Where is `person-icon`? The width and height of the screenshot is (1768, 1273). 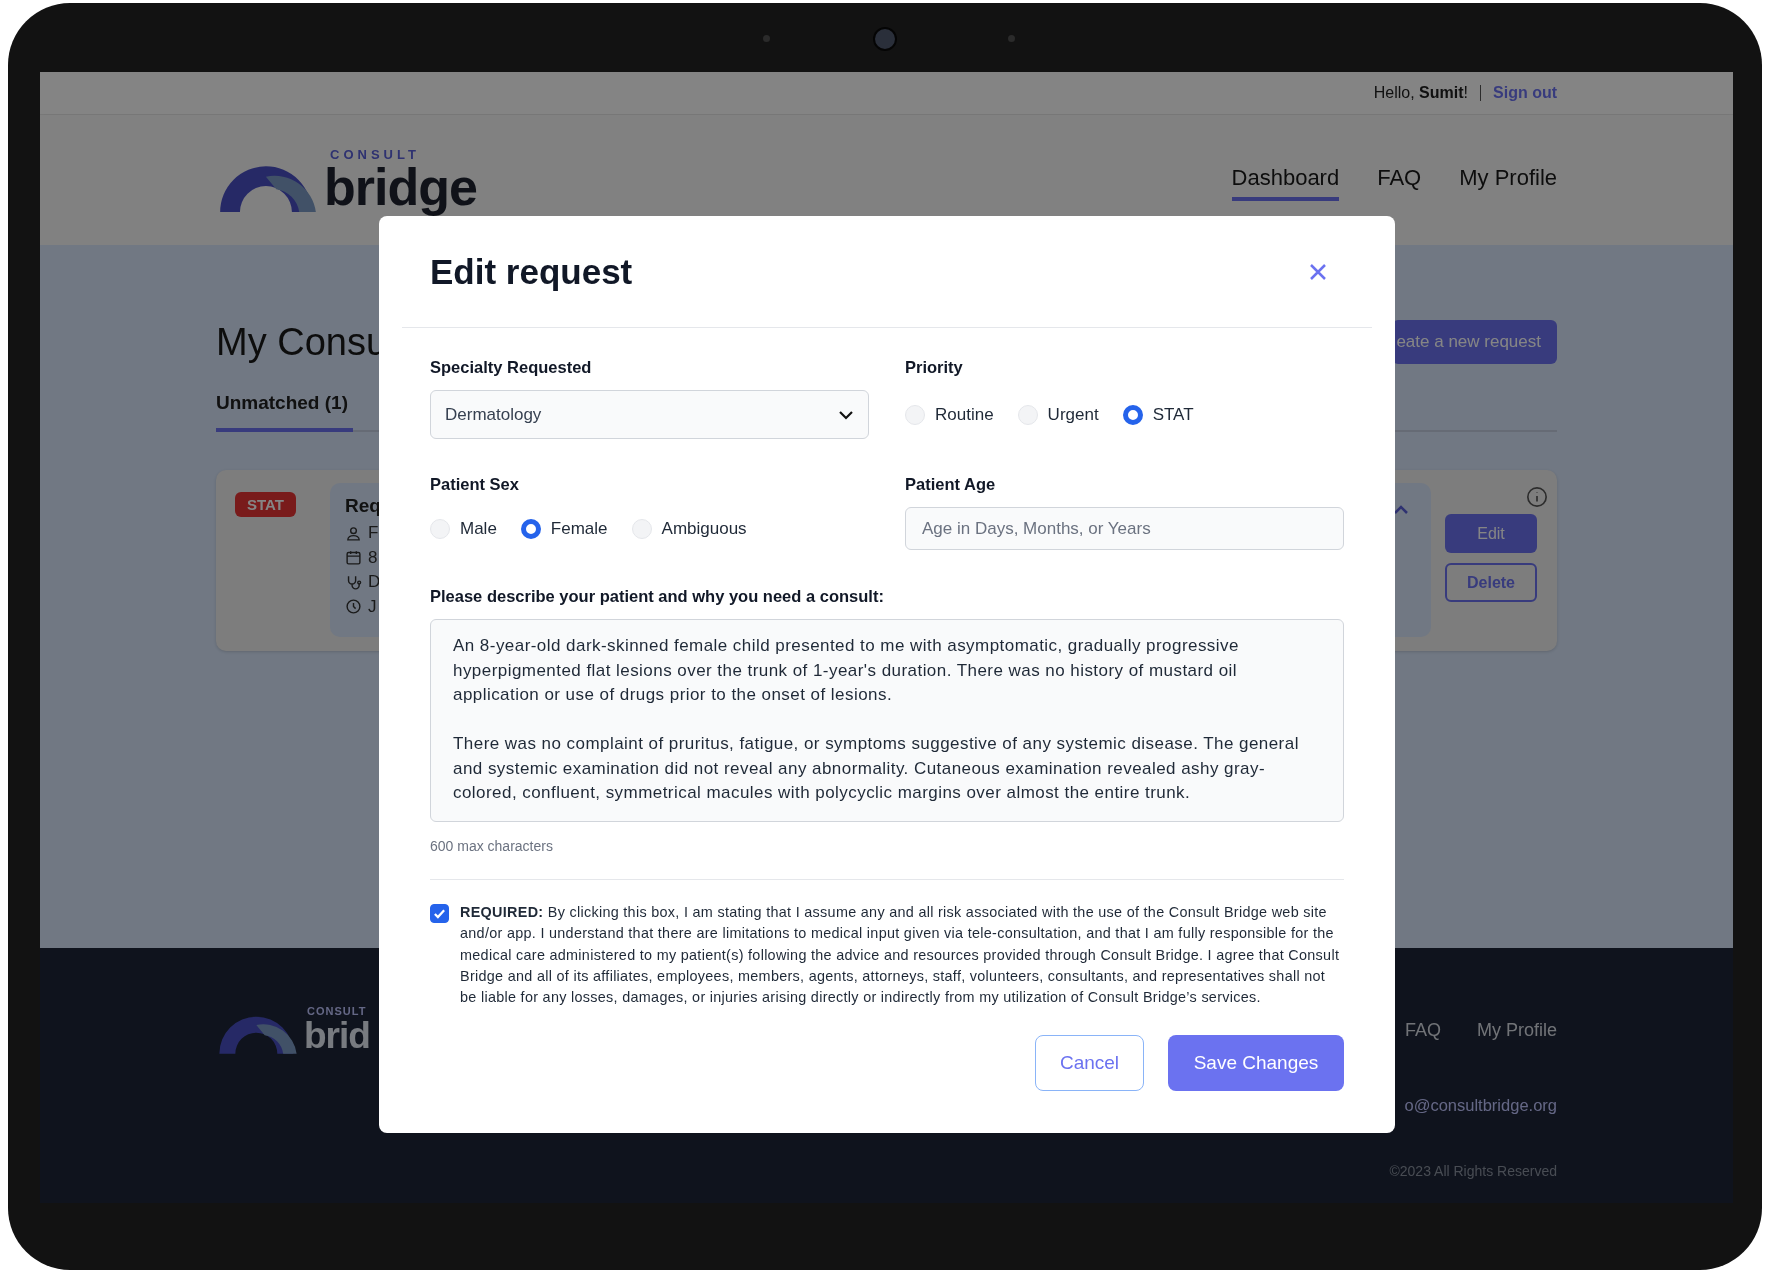 person-icon is located at coordinates (353, 533).